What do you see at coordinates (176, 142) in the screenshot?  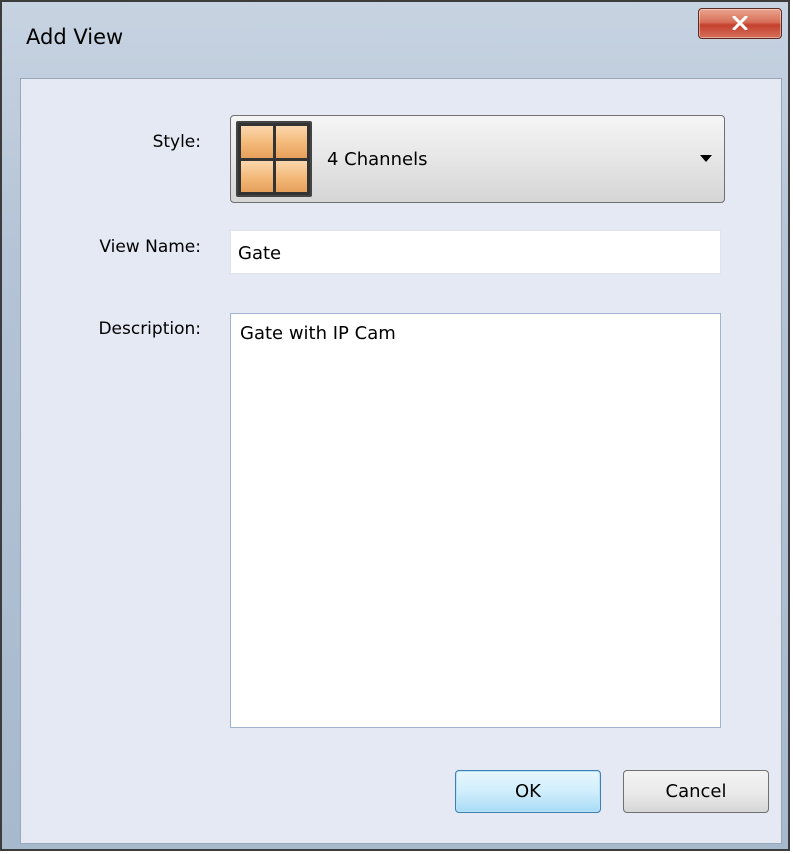 I see `style-label: Style:` at bounding box center [176, 142].